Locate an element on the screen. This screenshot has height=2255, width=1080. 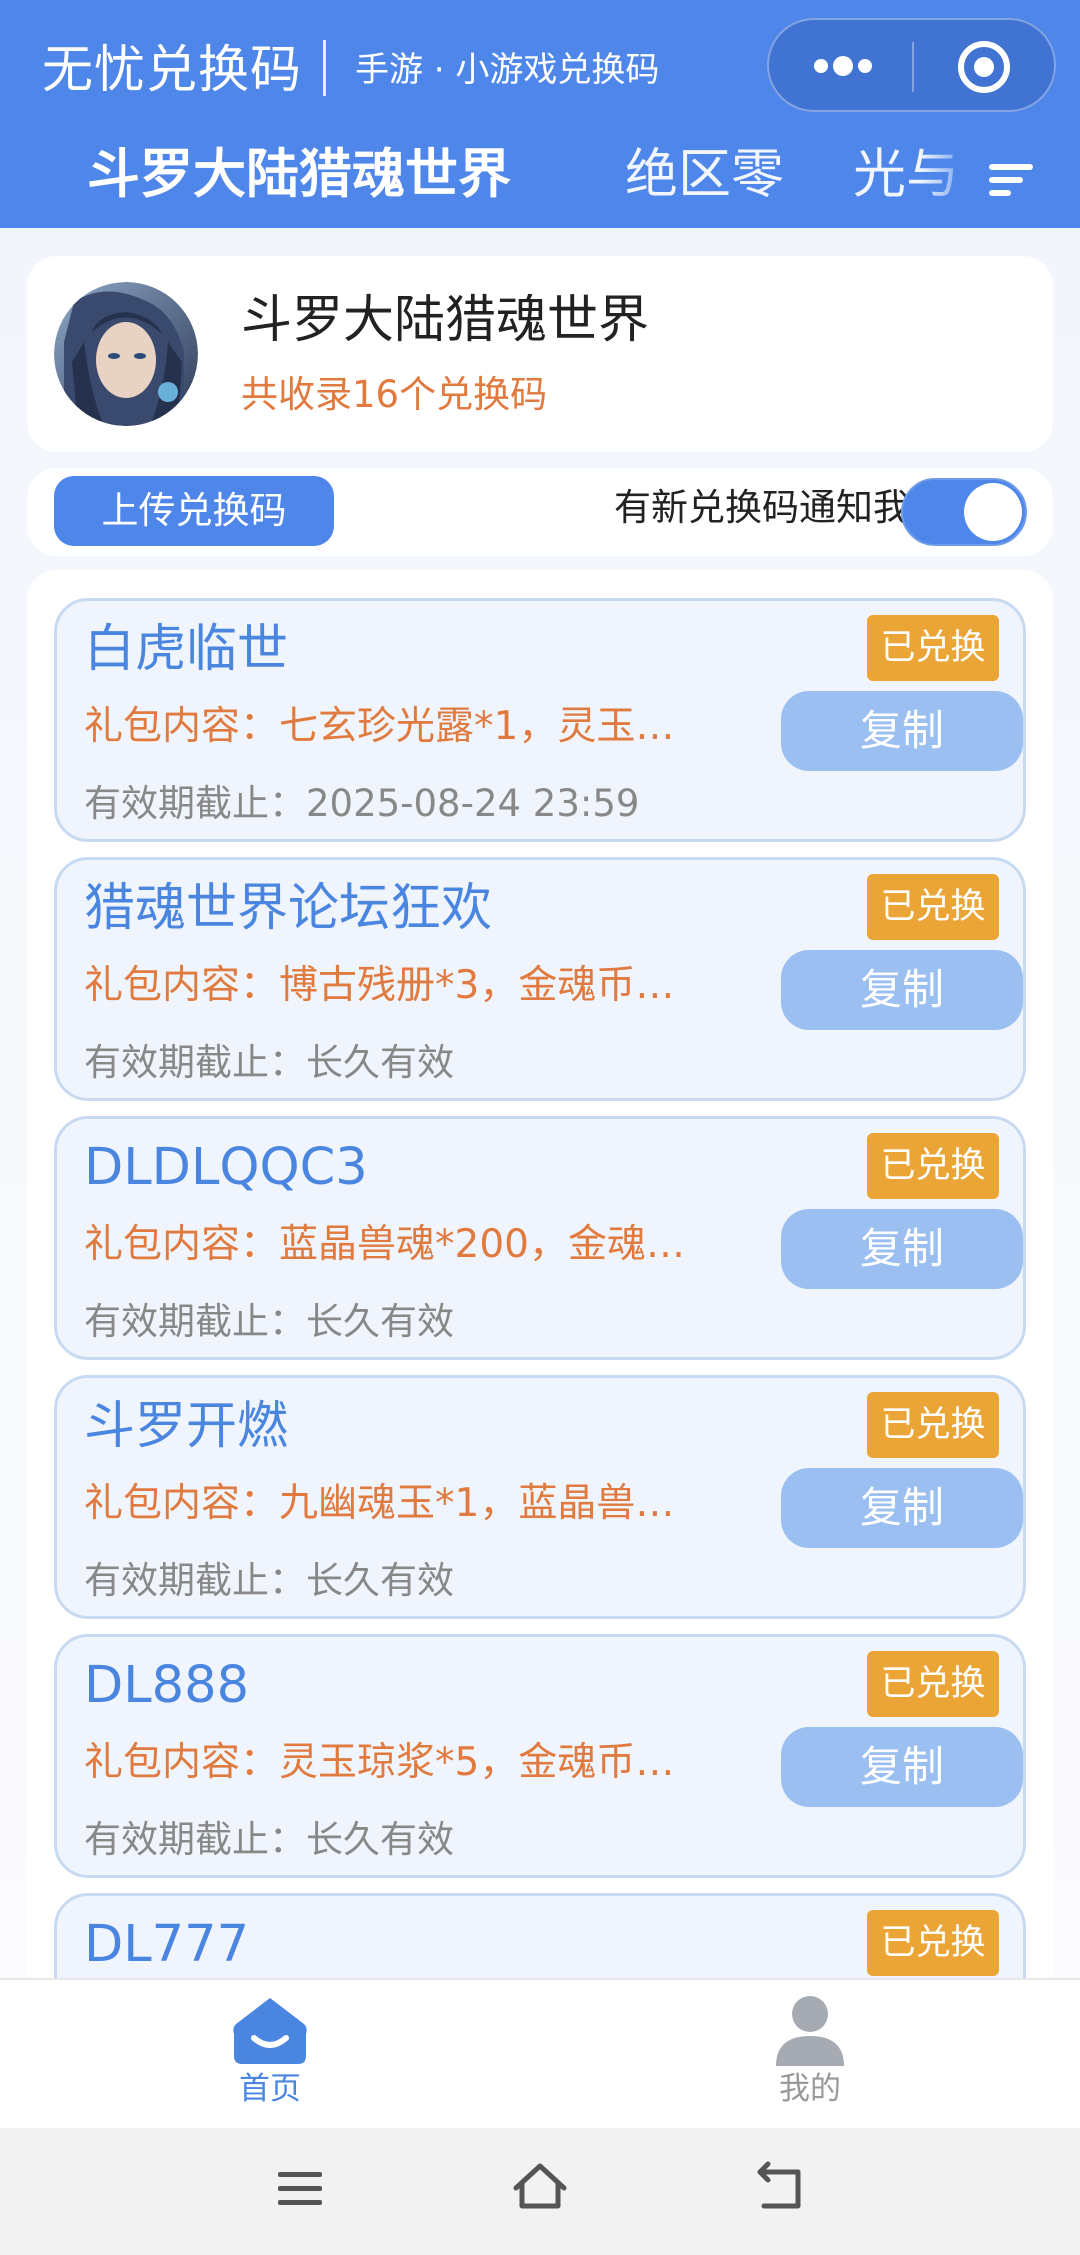
home-outline-icon is located at coordinates (540, 2188).